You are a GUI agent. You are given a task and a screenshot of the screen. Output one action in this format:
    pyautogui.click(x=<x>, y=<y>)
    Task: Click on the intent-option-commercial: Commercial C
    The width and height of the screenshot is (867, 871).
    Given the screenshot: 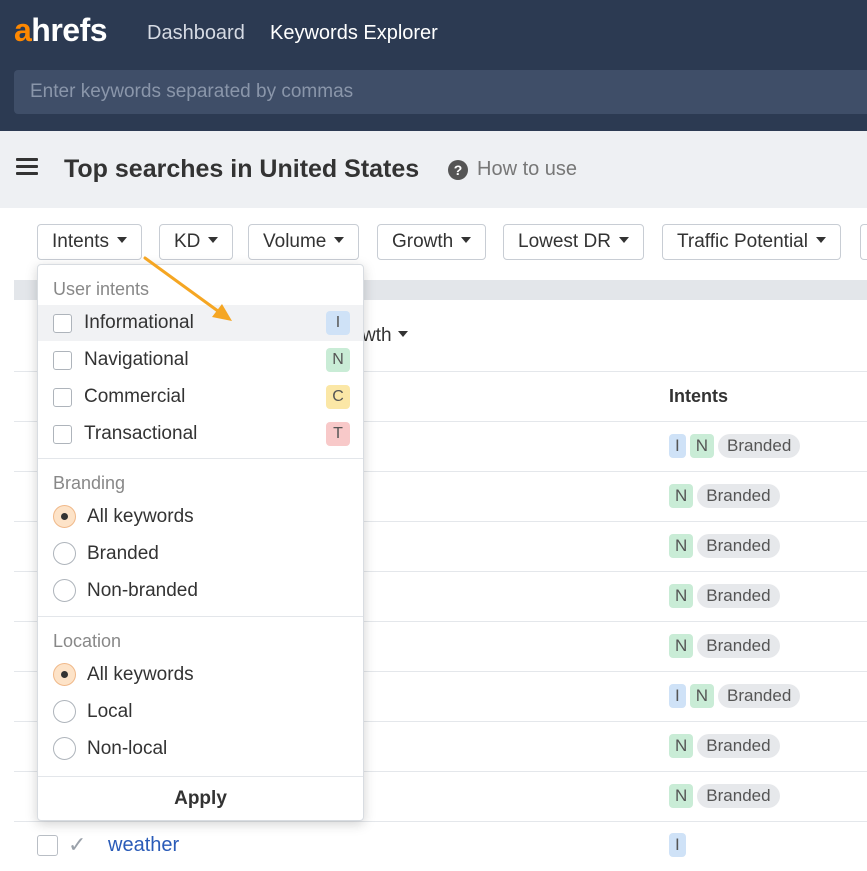 What is the action you would take?
    pyautogui.click(x=200, y=397)
    